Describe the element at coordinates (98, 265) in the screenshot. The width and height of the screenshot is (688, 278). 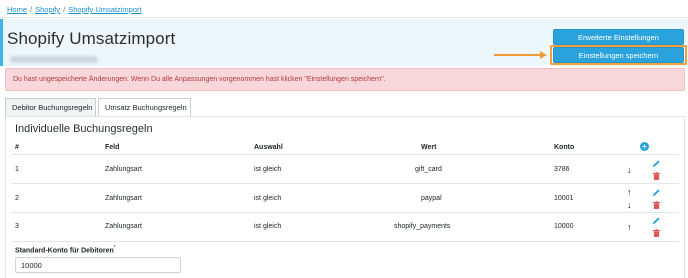
I see `standard-konto-input: 10000` at that location.